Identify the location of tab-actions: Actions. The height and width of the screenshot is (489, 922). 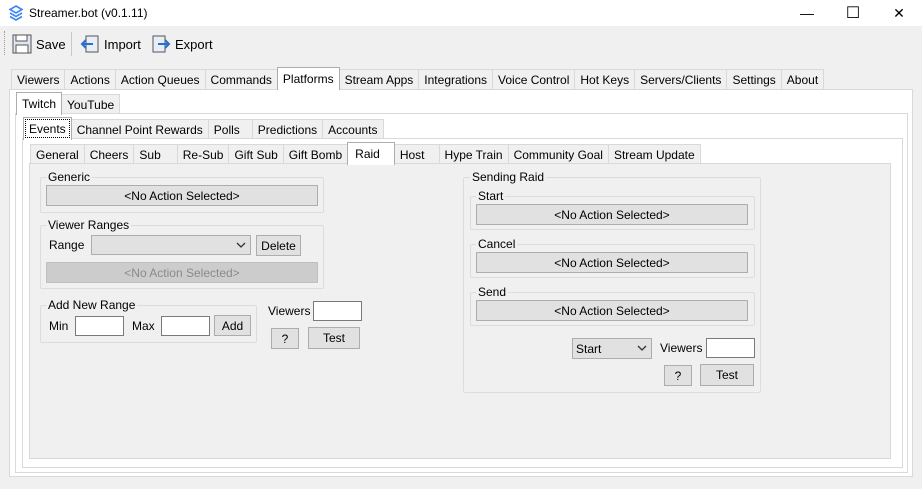
(90, 79).